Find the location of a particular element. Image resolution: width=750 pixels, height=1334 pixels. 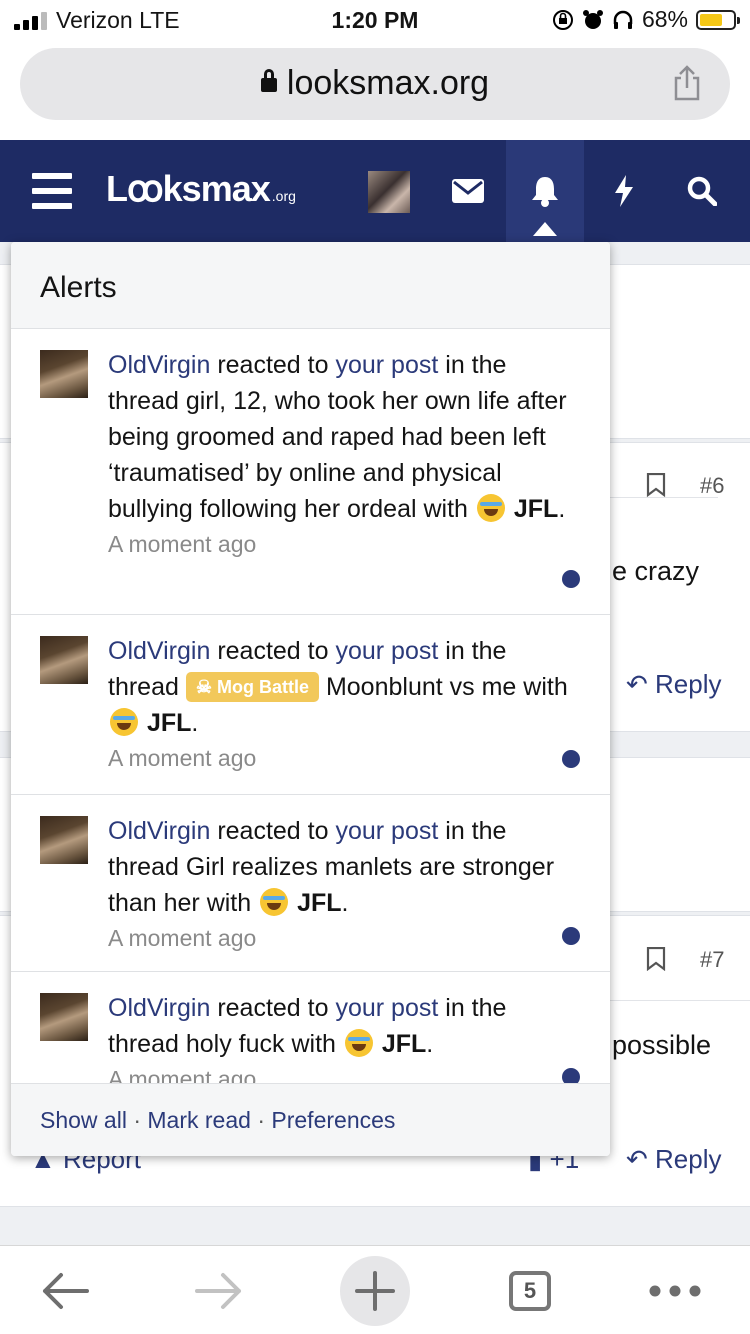

battery-icon is located at coordinates (718, 19).